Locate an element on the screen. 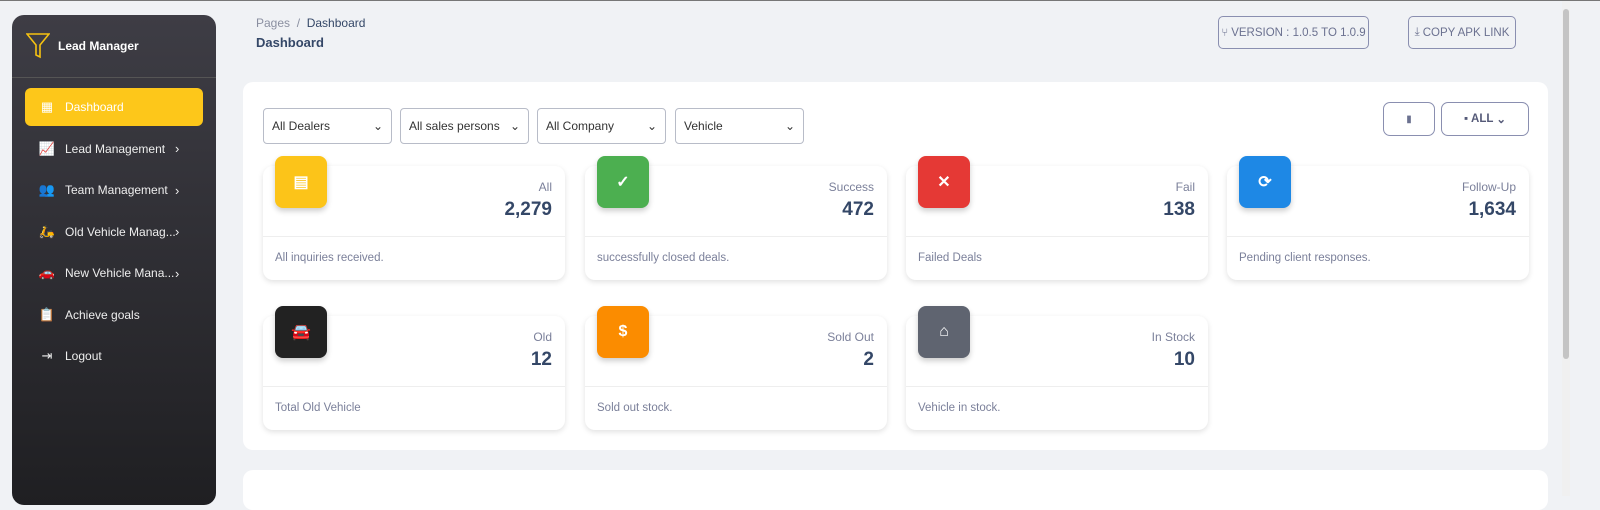  select-value: All sales persons is located at coordinates (454, 126).